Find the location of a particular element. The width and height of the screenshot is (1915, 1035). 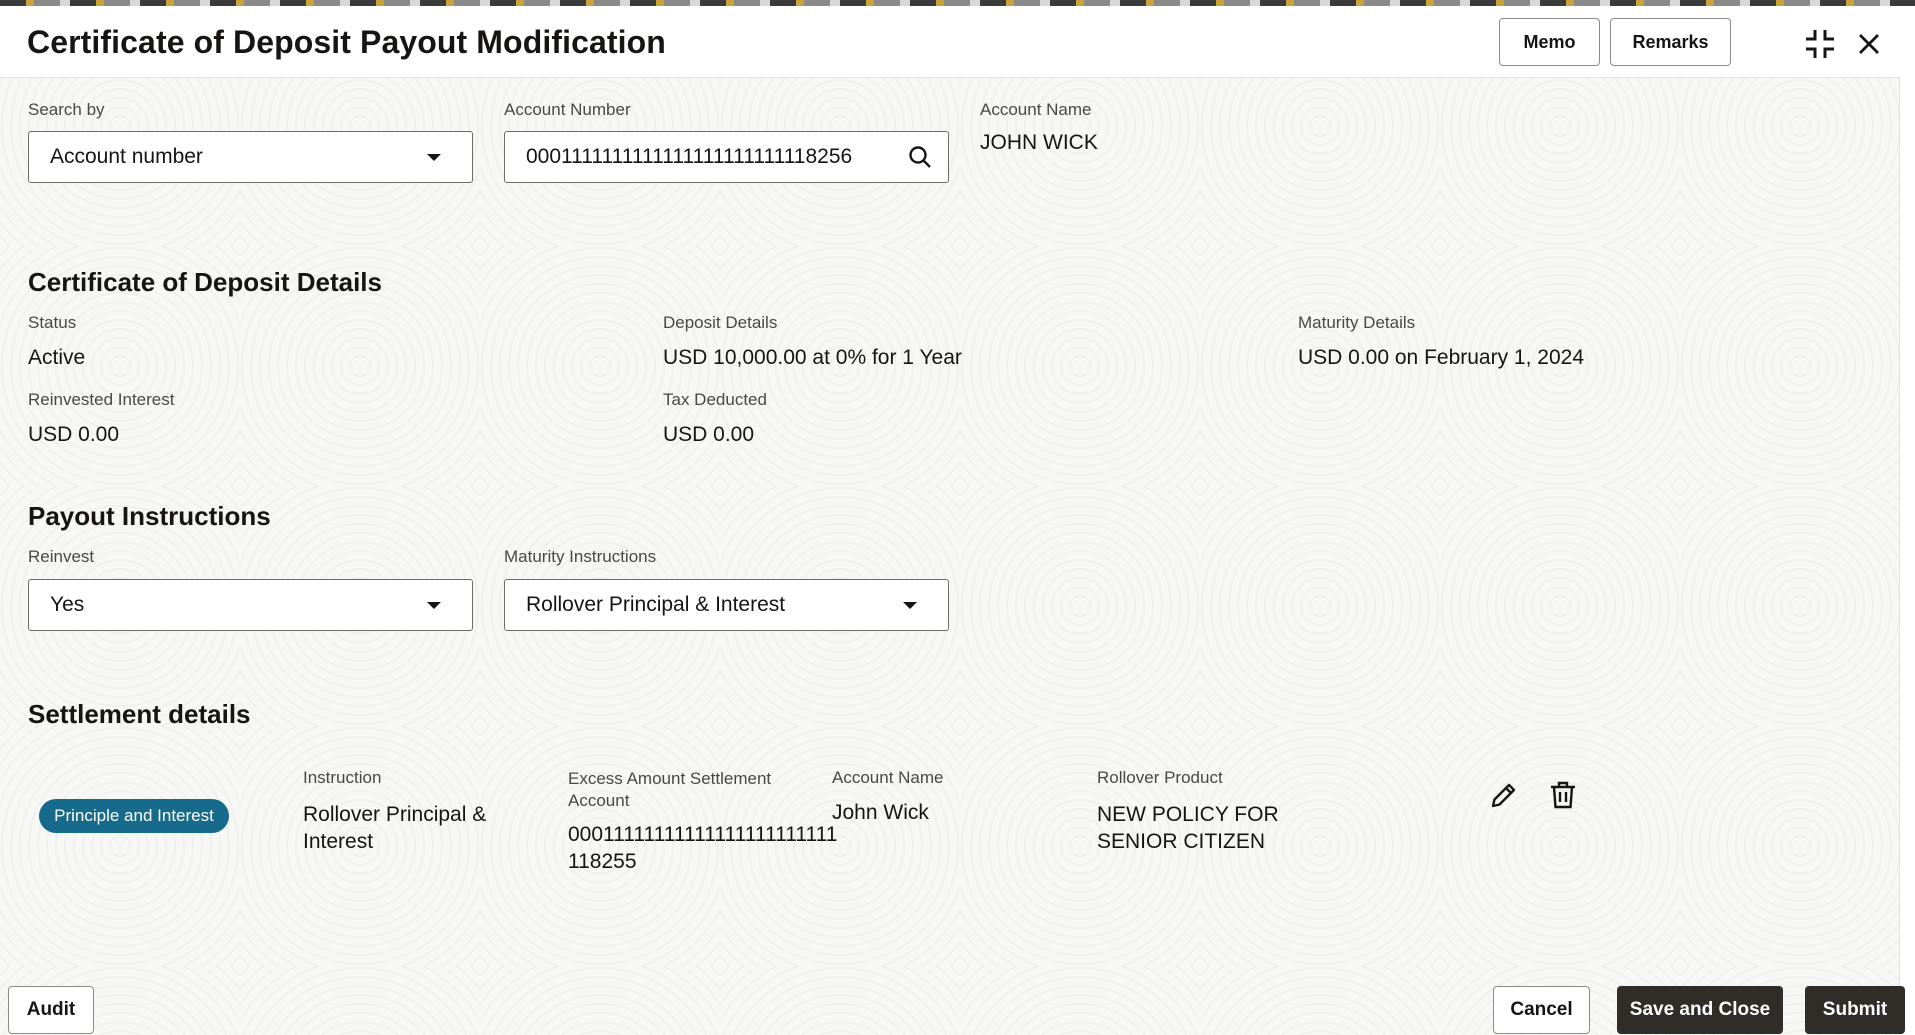

tax-deducted-label: Tax Deducted is located at coordinates (715, 399).